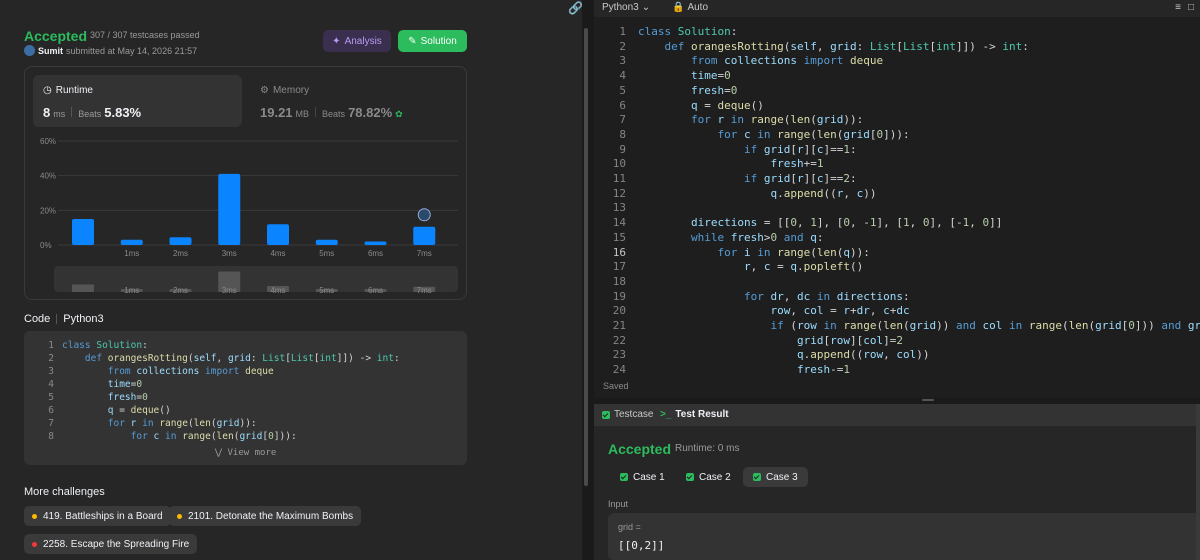  Describe the element at coordinates (642, 477) in the screenshot. I see `case-tab-1: Case 1` at that location.